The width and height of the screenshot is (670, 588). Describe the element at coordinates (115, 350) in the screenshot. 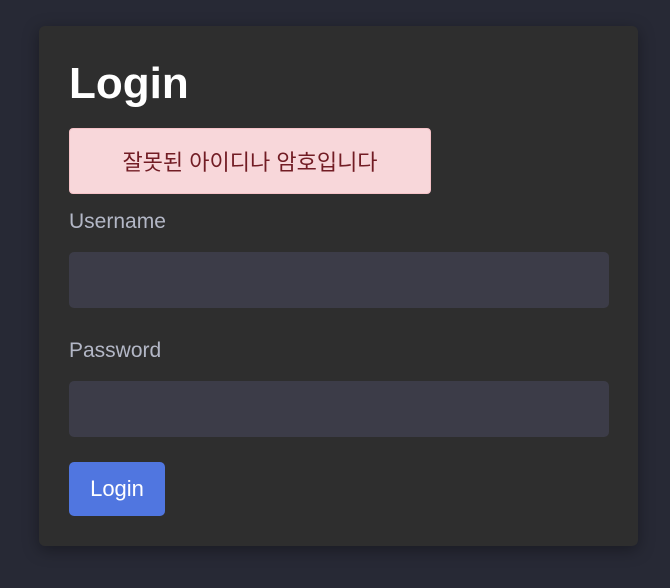

I see `password-label: Password` at that location.